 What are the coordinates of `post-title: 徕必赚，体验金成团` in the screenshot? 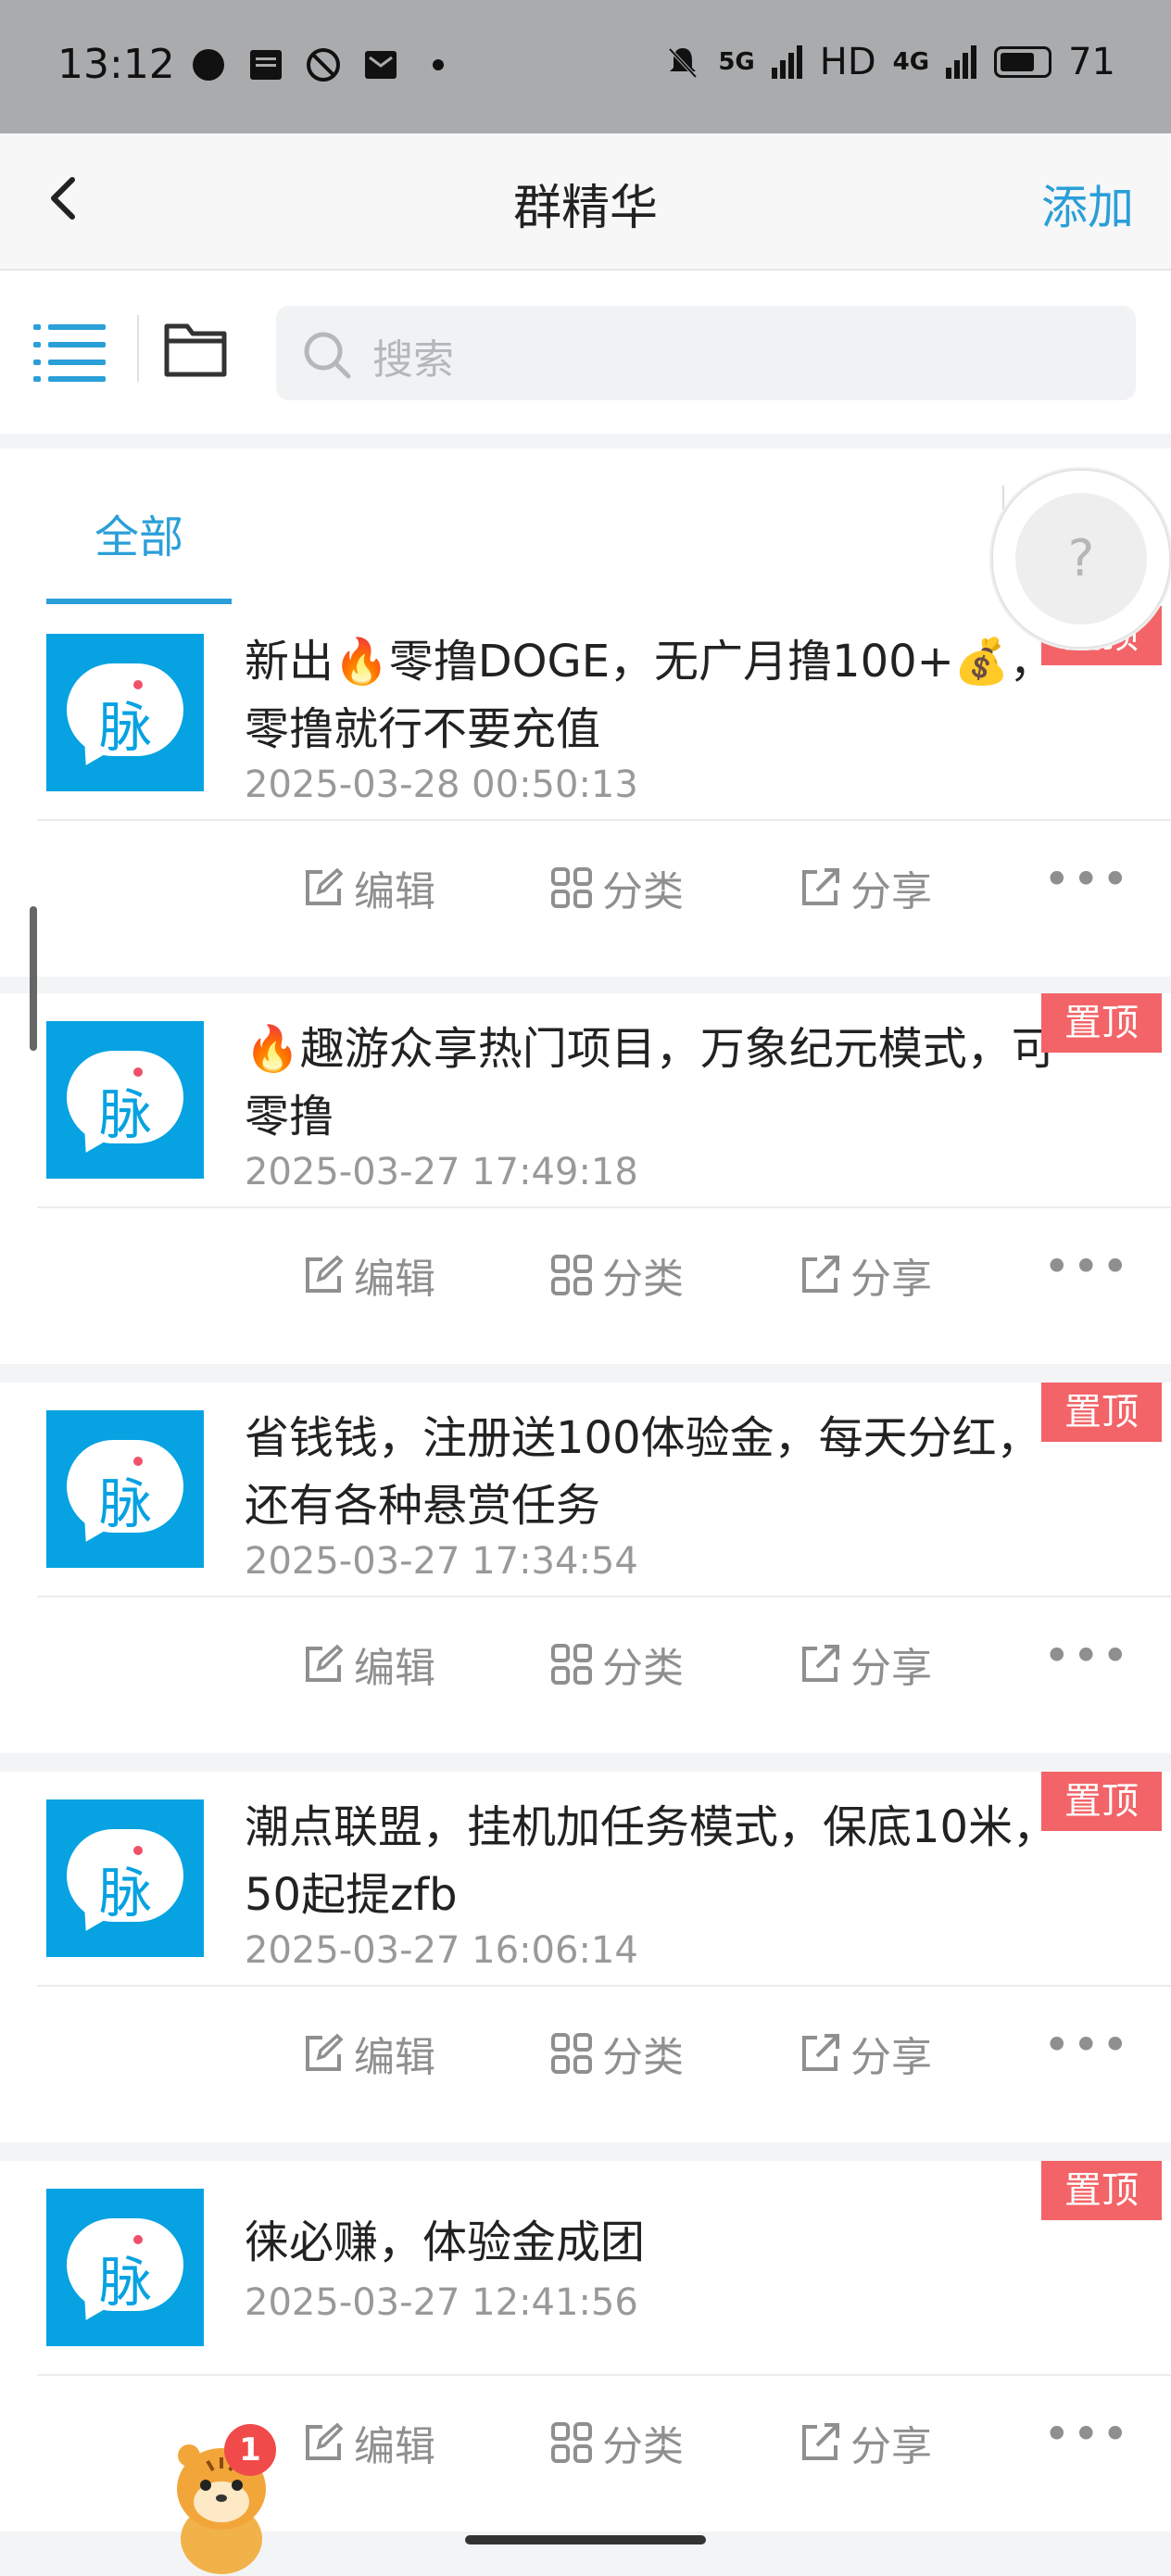 It's located at (652, 2243).